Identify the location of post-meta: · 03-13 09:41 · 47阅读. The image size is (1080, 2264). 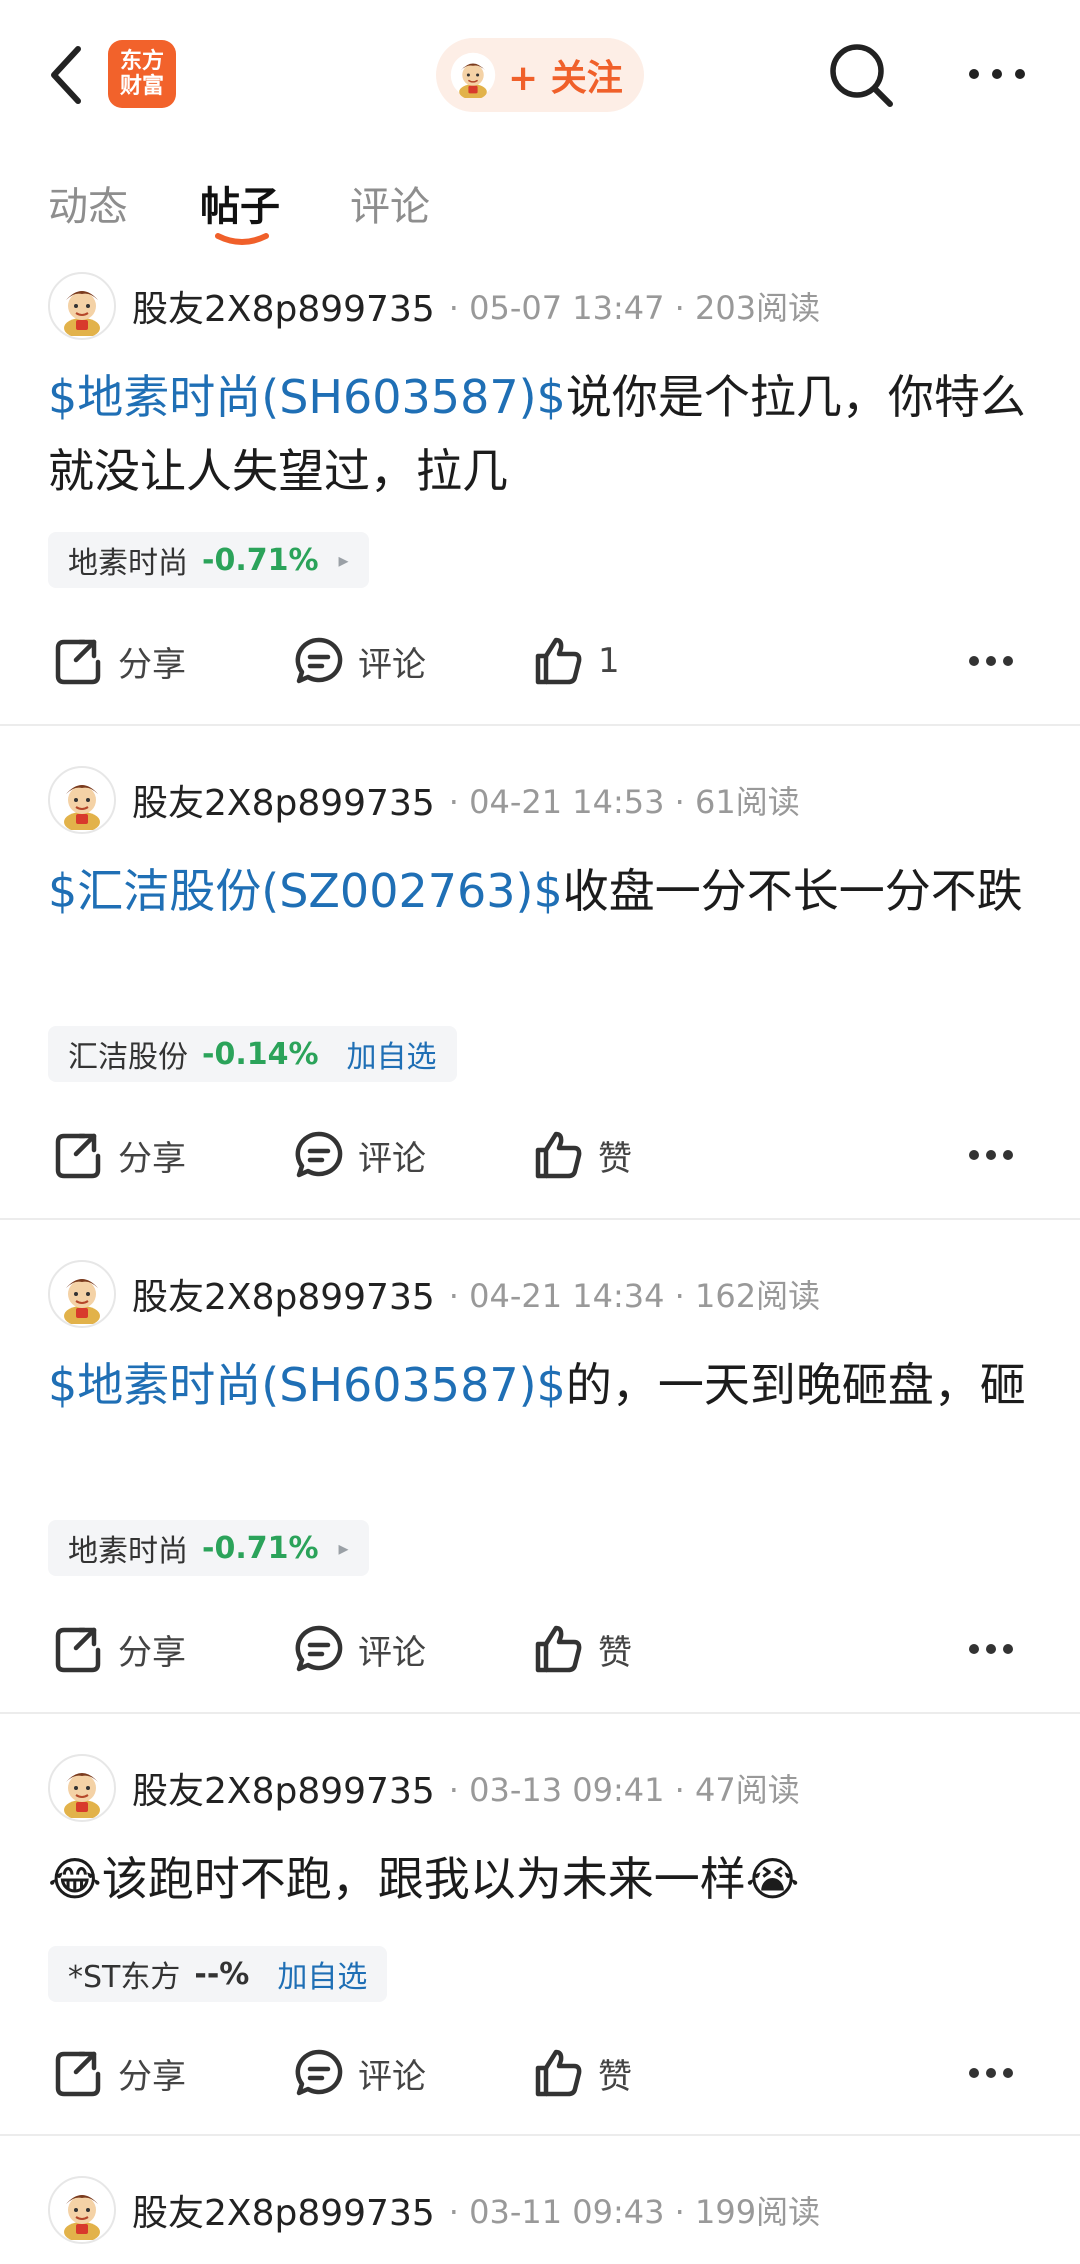
(624, 1790).